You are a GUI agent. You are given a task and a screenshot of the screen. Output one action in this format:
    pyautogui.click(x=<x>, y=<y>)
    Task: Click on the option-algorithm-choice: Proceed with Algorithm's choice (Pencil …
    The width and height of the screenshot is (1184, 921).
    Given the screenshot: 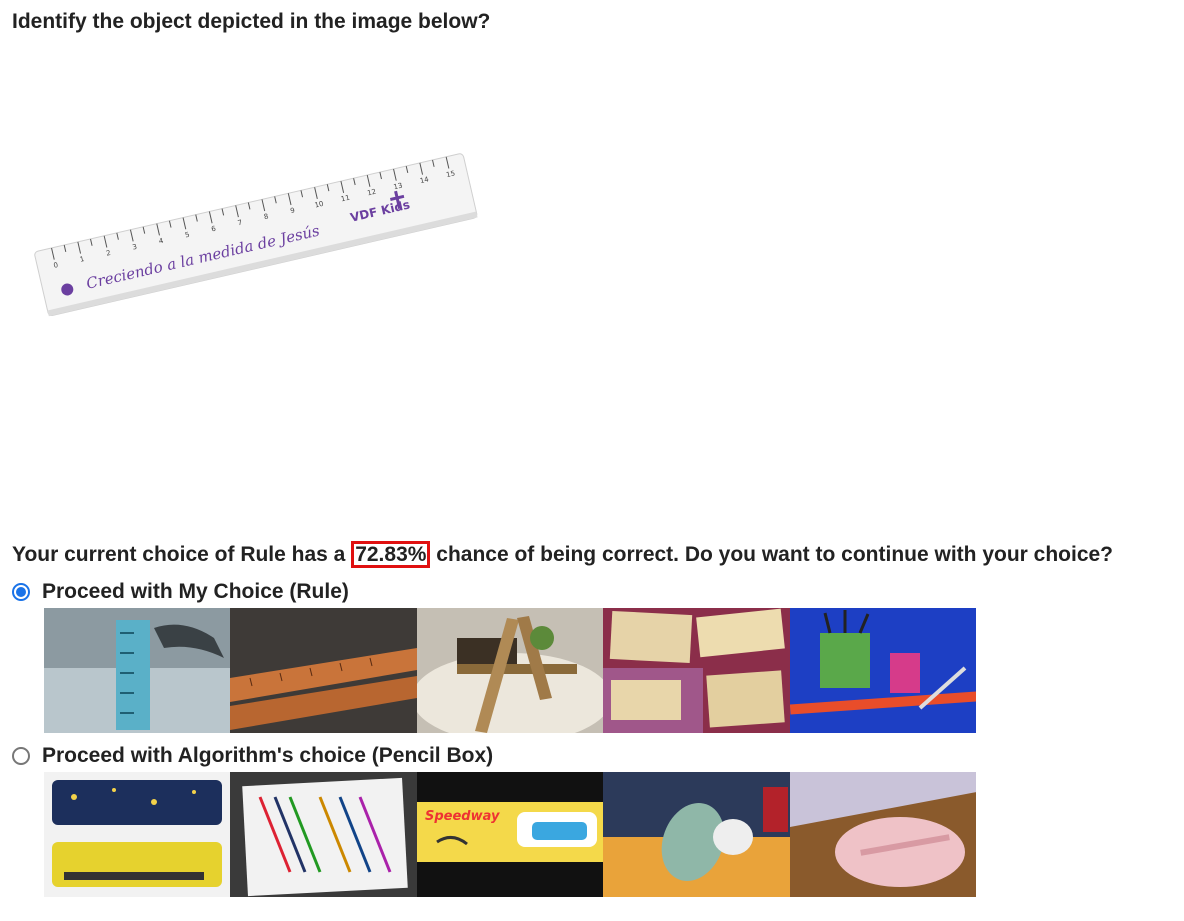 What is the action you would take?
    pyautogui.click(x=252, y=756)
    